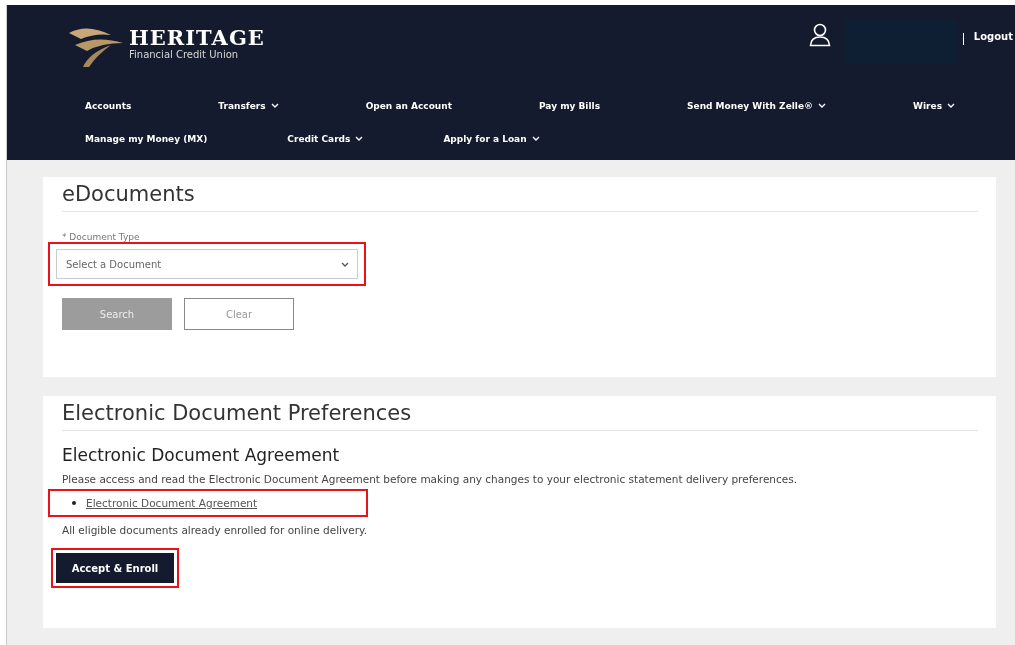 The height and width of the screenshot is (645, 1015). Describe the element at coordinates (184, 55) in the screenshot. I see `brand-tagline: Financial Credit Union` at that location.